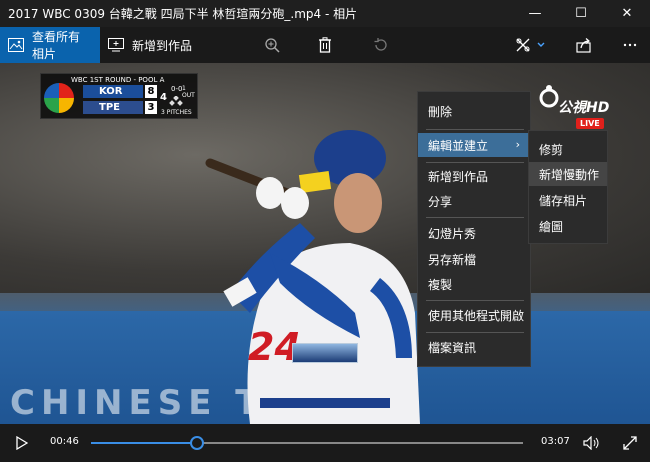 The height and width of the screenshot is (462, 650). Describe the element at coordinates (144, 443) in the screenshot. I see `seek-bar-progress` at that location.